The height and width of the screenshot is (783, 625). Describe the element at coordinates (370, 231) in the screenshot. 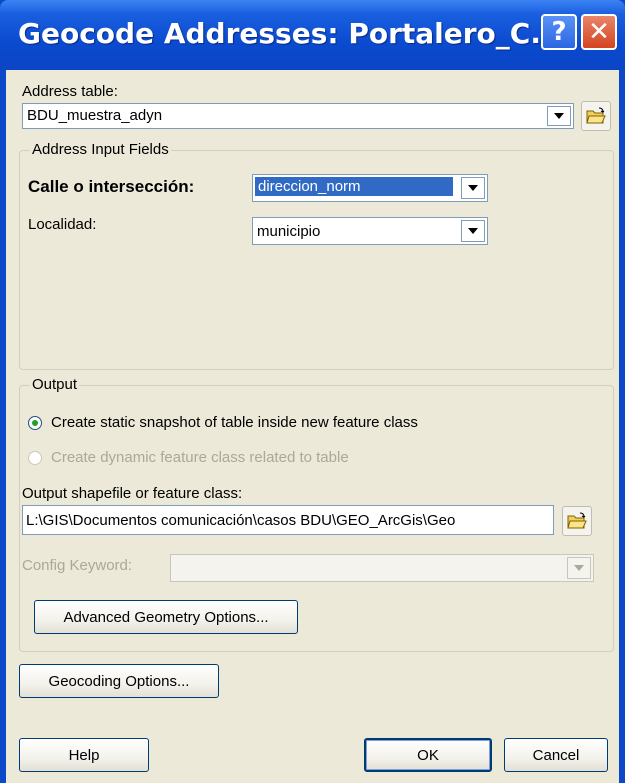

I see `locality-field-combo: municipio` at that location.